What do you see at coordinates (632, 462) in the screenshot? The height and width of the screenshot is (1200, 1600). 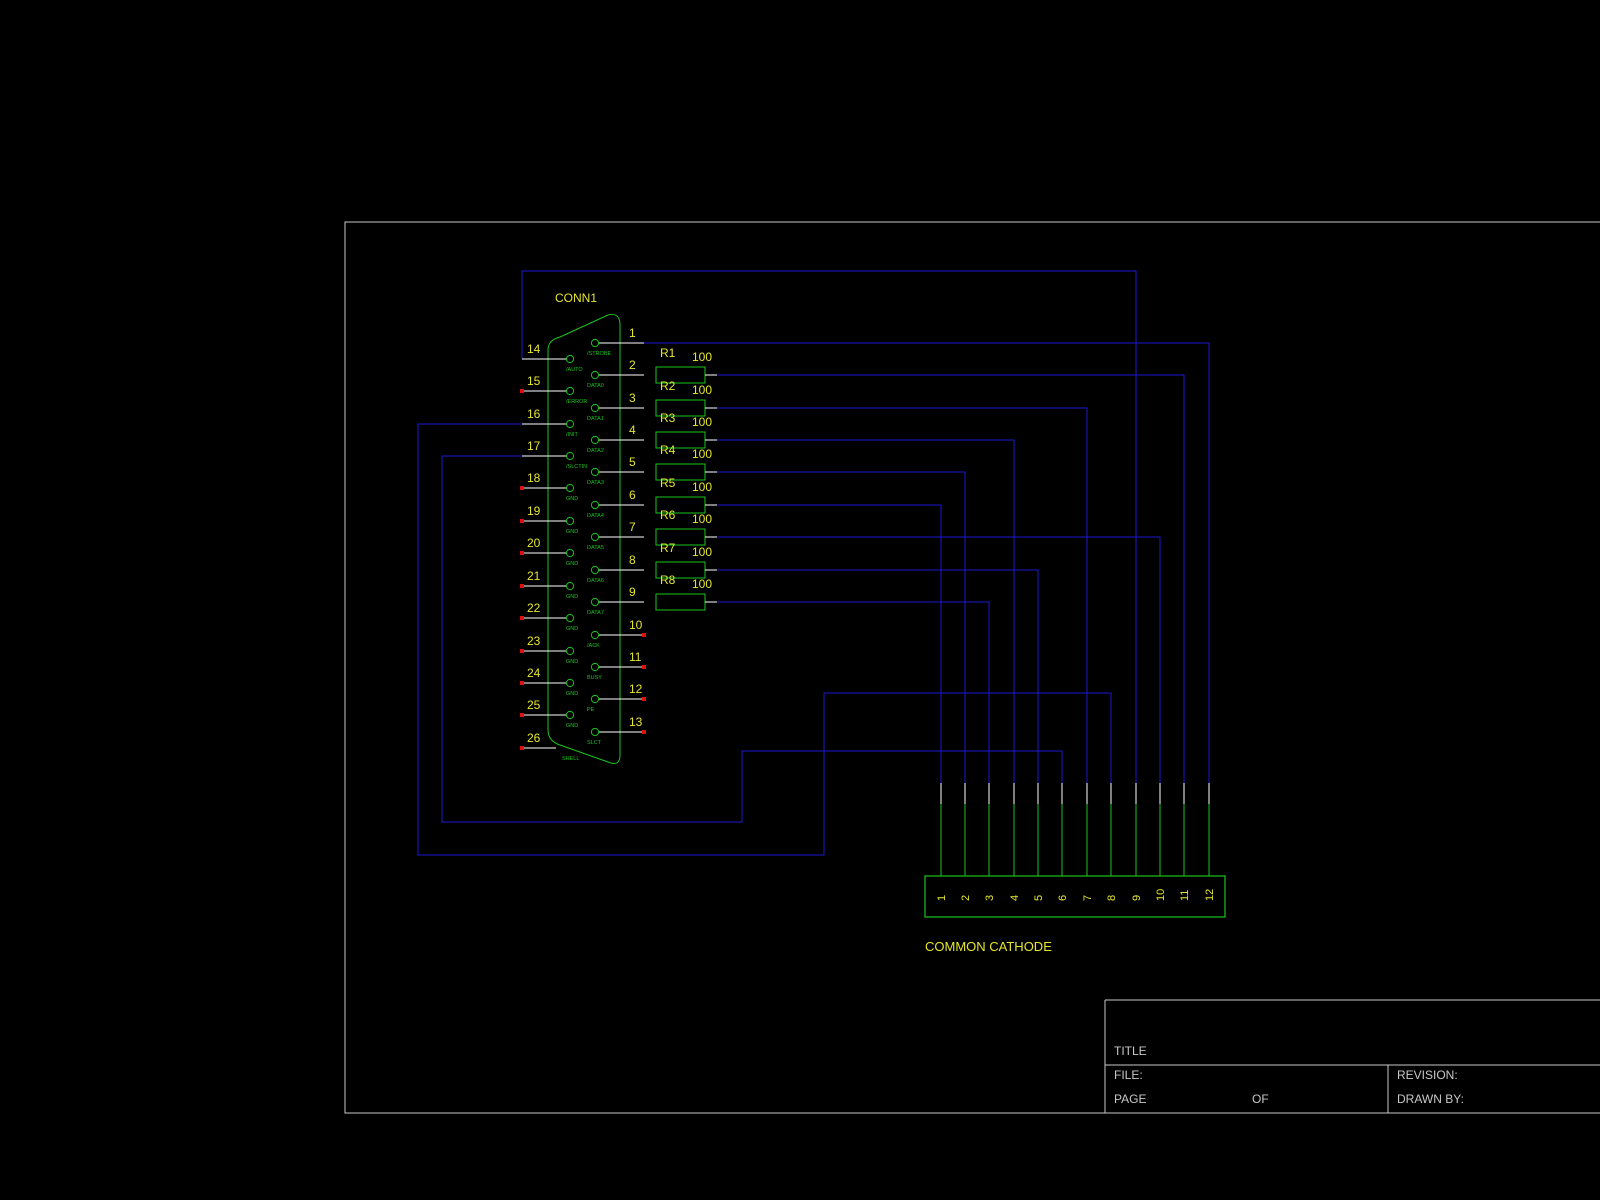 I see `pin-number: 5` at bounding box center [632, 462].